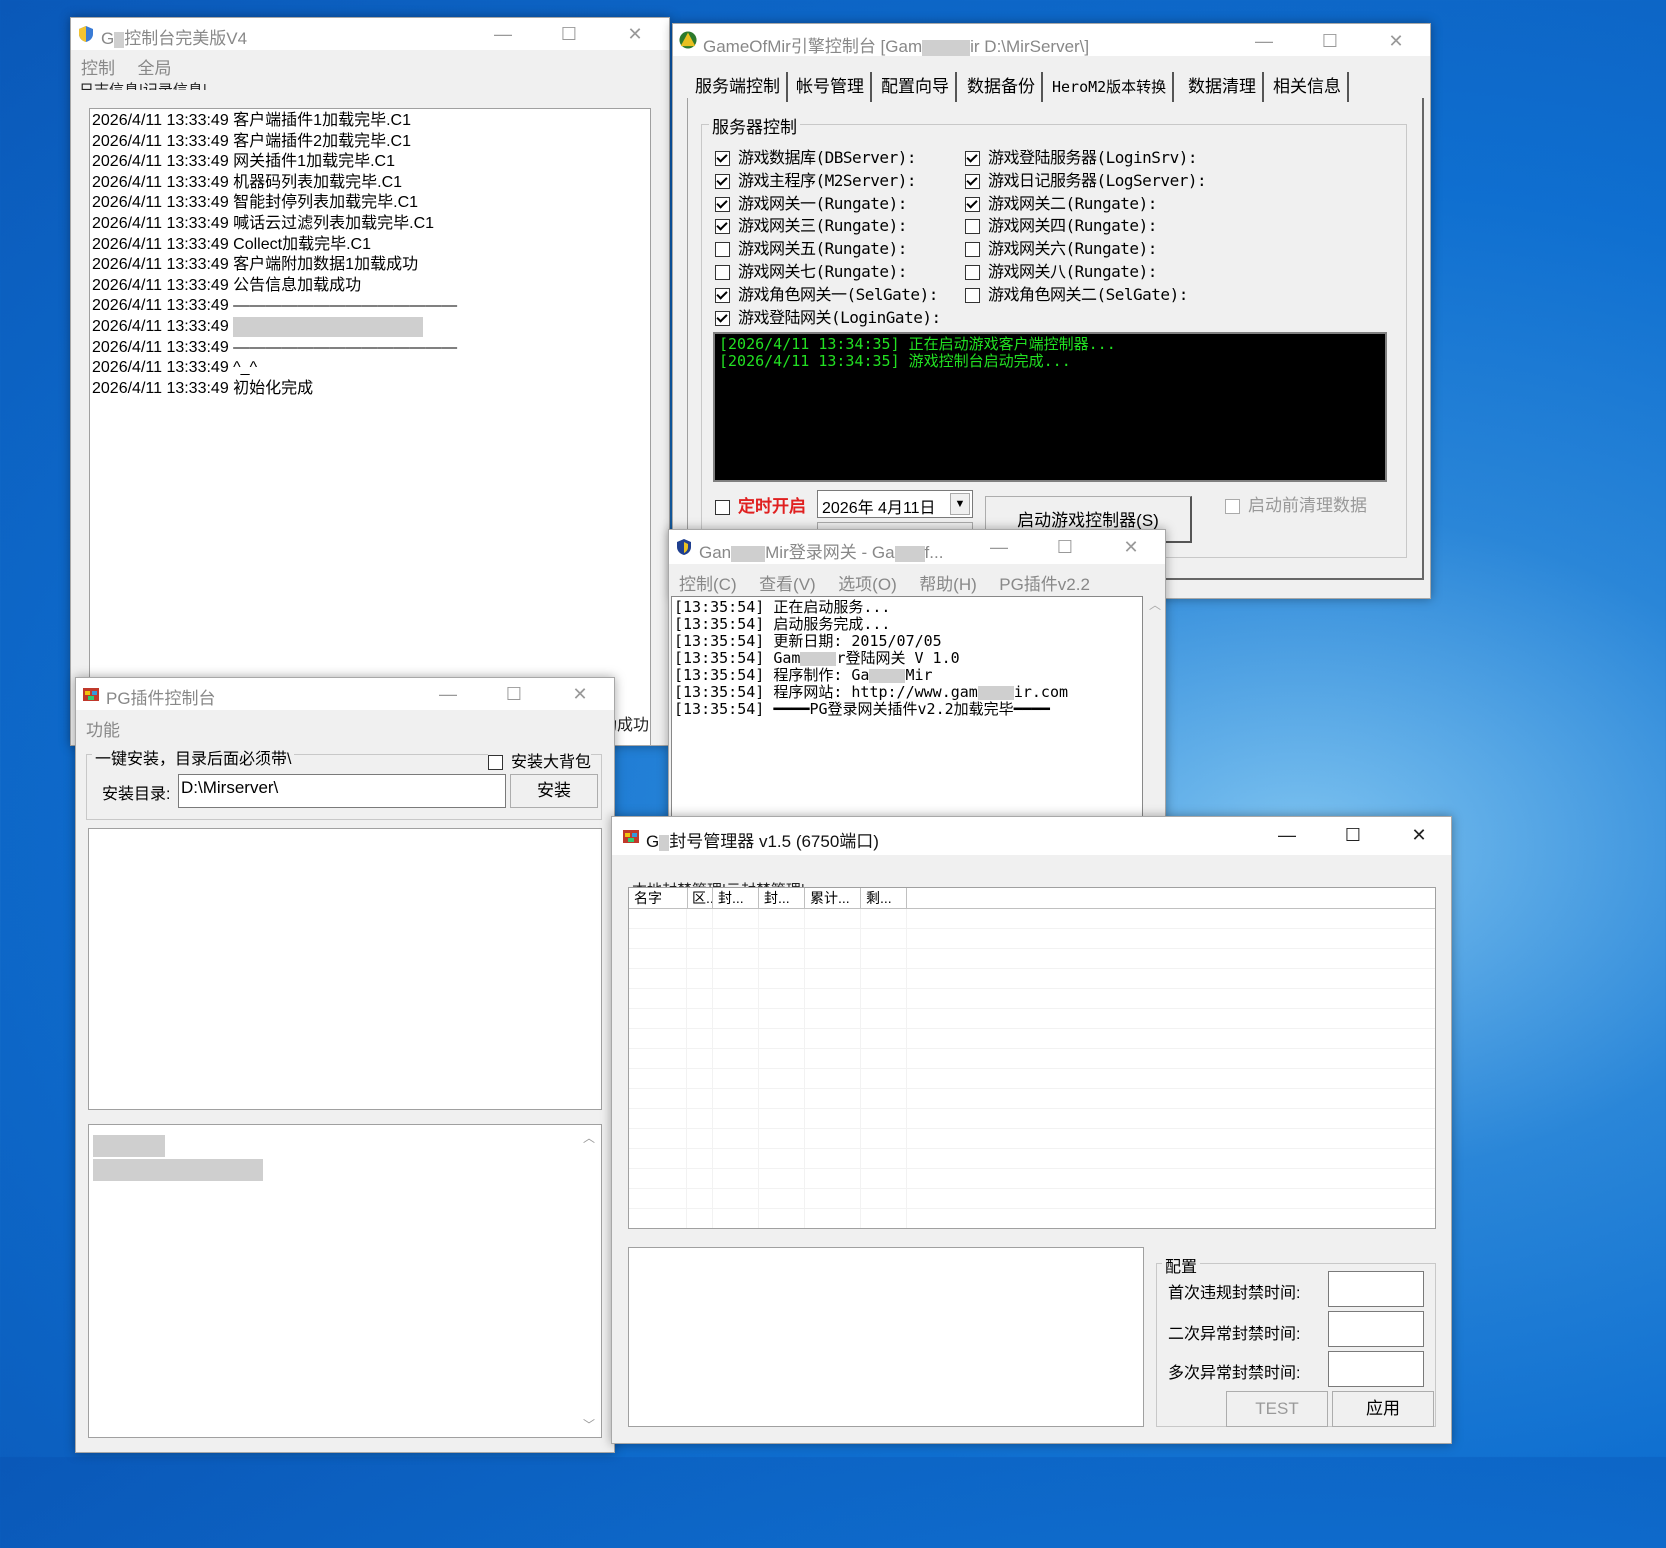  What do you see at coordinates (658, 898) in the screenshot?
I see `column-name: 名字` at bounding box center [658, 898].